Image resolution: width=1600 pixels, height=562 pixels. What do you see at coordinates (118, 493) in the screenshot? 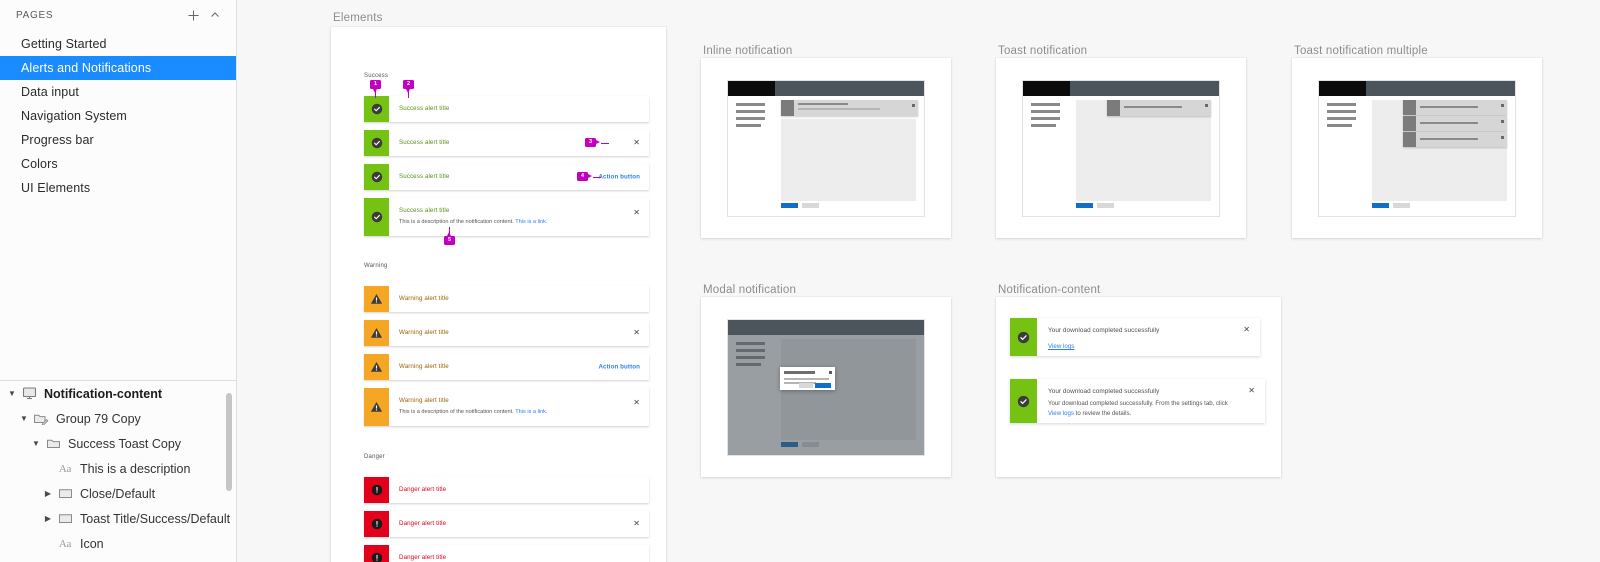
I see `layer-row: ▶ Close/Default` at bounding box center [118, 493].